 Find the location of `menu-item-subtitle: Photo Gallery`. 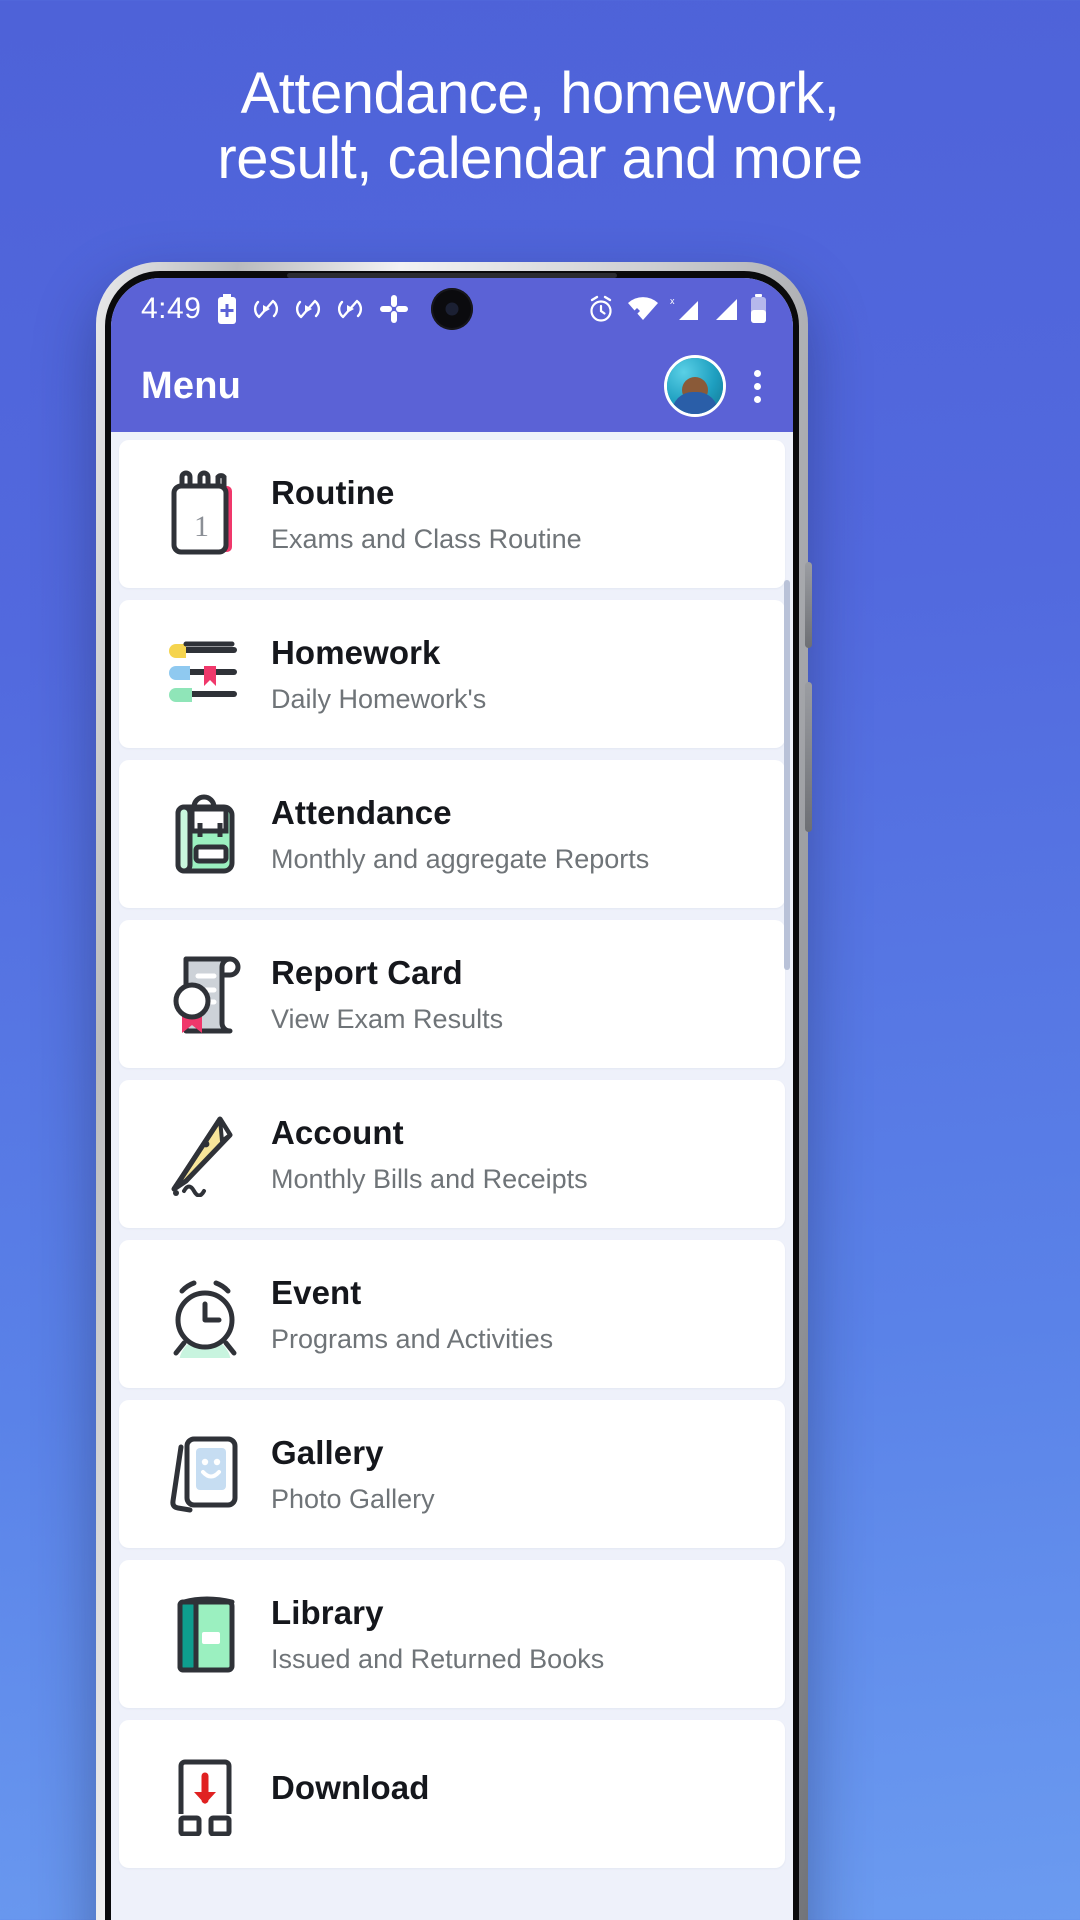

menu-item-subtitle: Photo Gallery is located at coordinates (353, 1498).